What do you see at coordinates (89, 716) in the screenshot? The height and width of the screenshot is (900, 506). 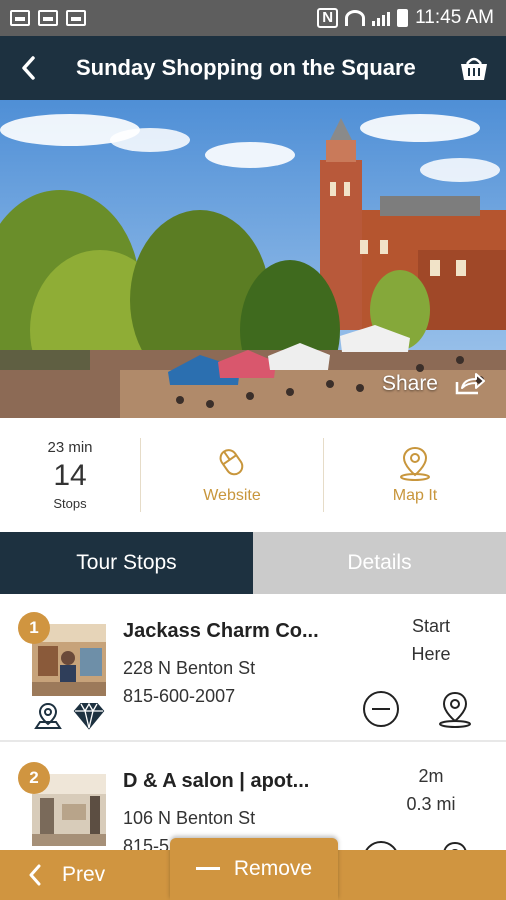 I see `diamond-icon` at bounding box center [89, 716].